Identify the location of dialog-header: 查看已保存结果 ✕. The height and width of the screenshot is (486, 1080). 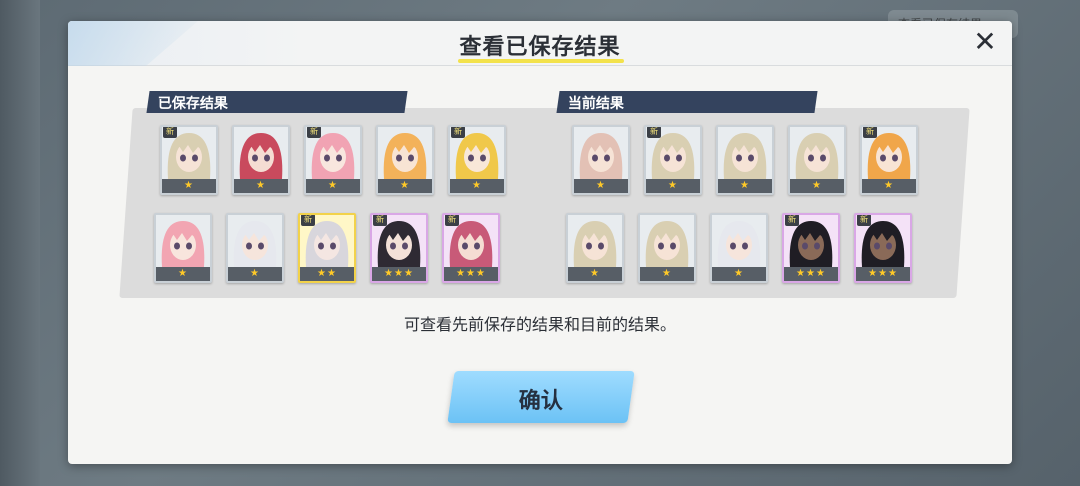
(540, 43).